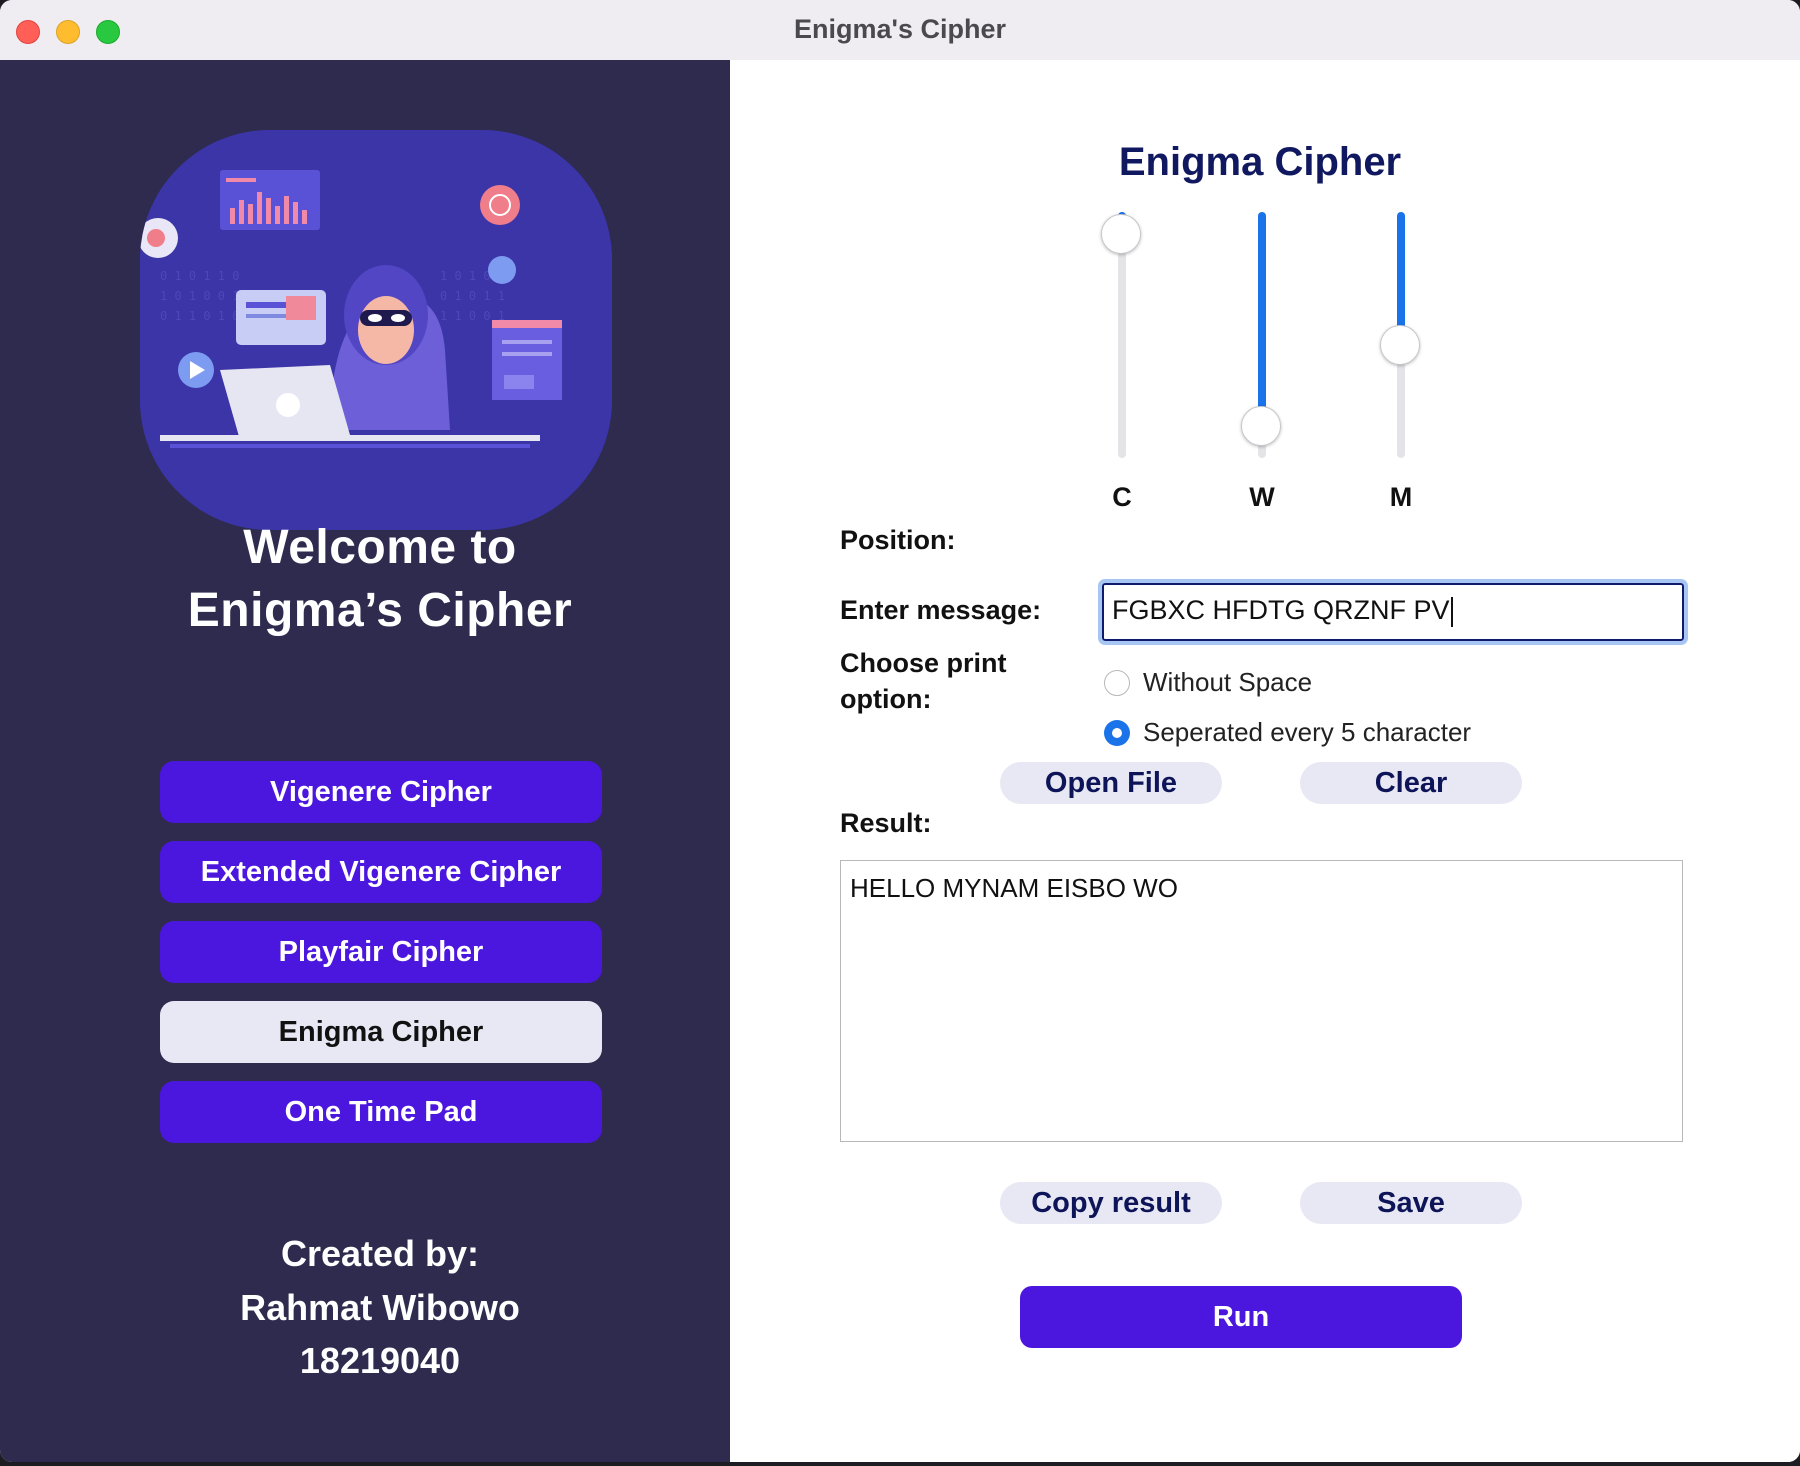 The height and width of the screenshot is (1466, 1800). I want to click on open-file-button: Open File, so click(1111, 783).